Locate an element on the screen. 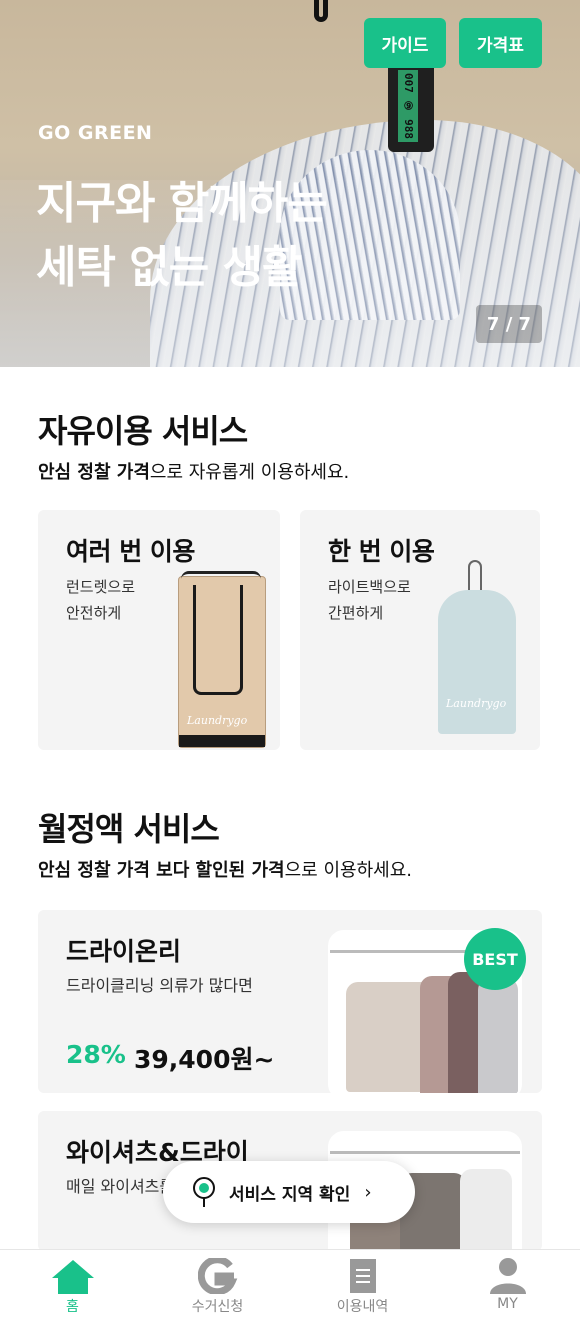 This screenshot has height=1318, width=580. banner-pager: 7 / 7 is located at coordinates (509, 324).